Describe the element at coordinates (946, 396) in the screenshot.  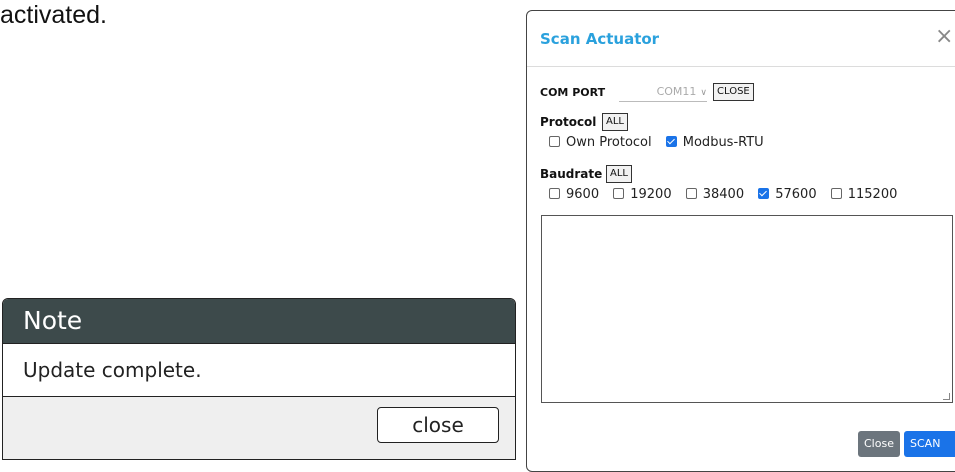
I see `resize-handle-icon` at that location.